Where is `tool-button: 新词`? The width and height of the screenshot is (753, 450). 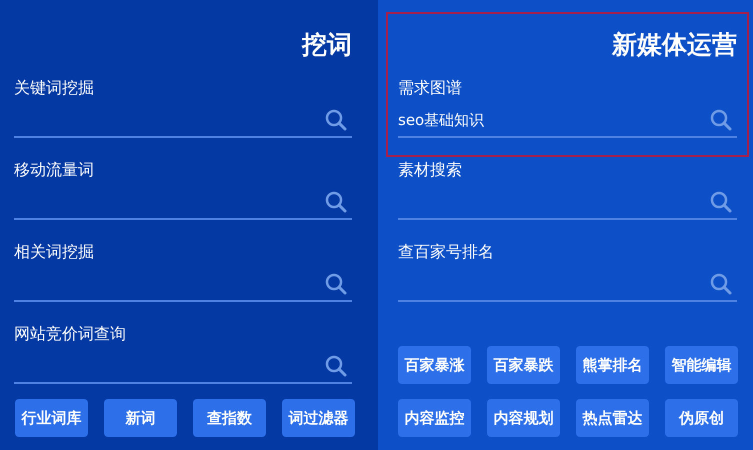
tool-button: 新词 is located at coordinates (140, 418).